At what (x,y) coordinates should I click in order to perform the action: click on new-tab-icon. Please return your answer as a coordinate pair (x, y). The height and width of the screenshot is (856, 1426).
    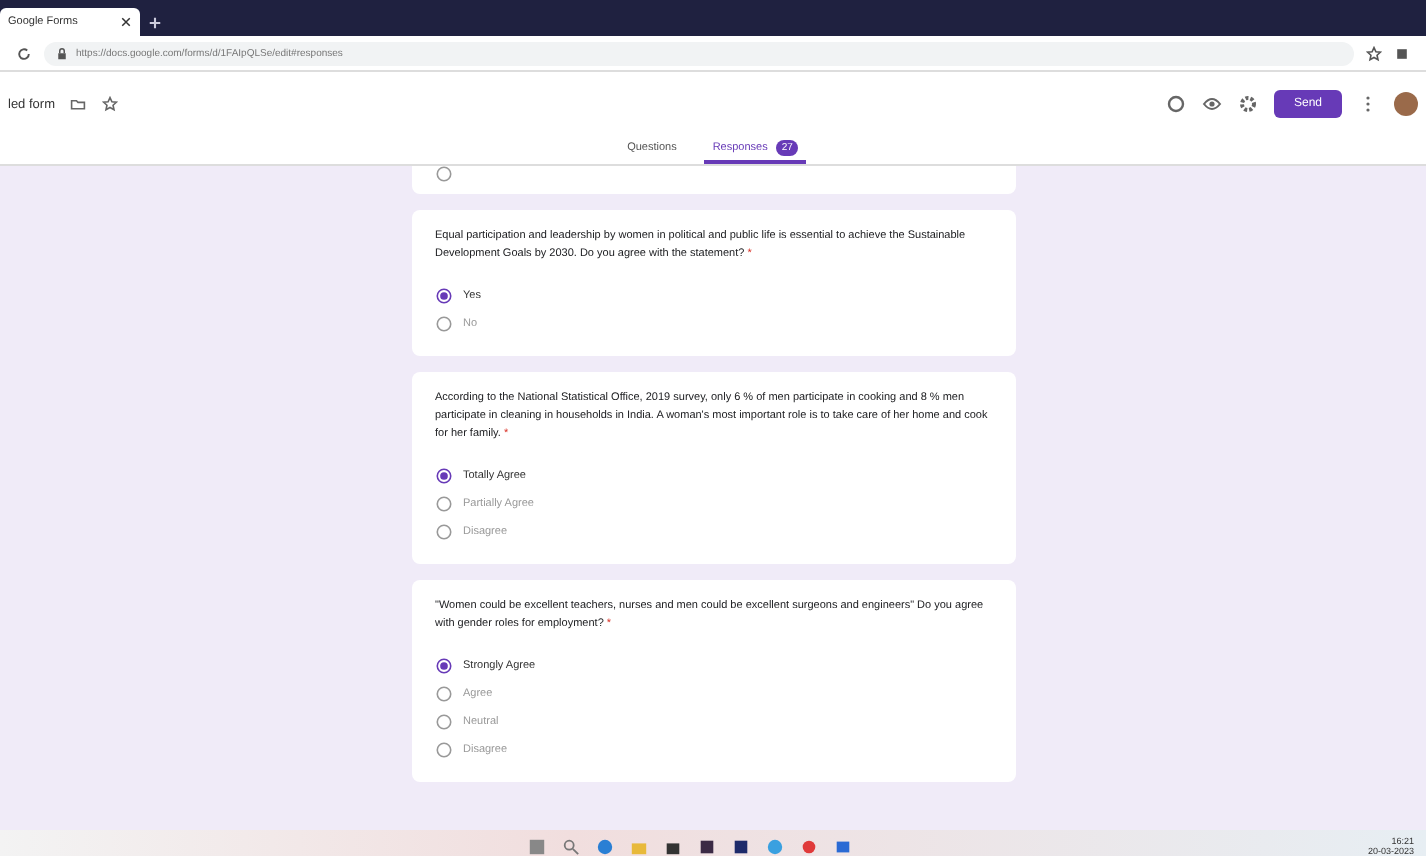
    Looking at the image, I should click on (155, 23).